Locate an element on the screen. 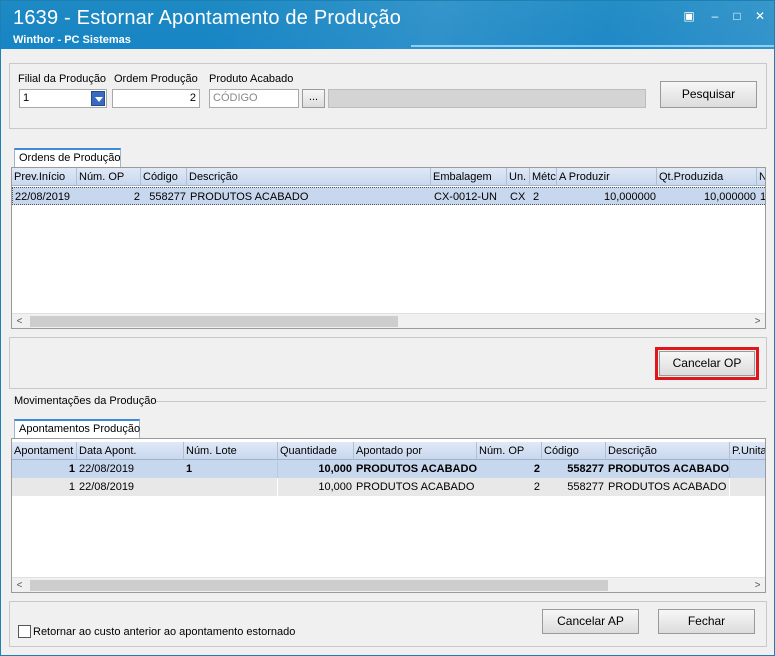 This screenshot has width=775, height=656. restore-cost-checkbox is located at coordinates (24, 631).